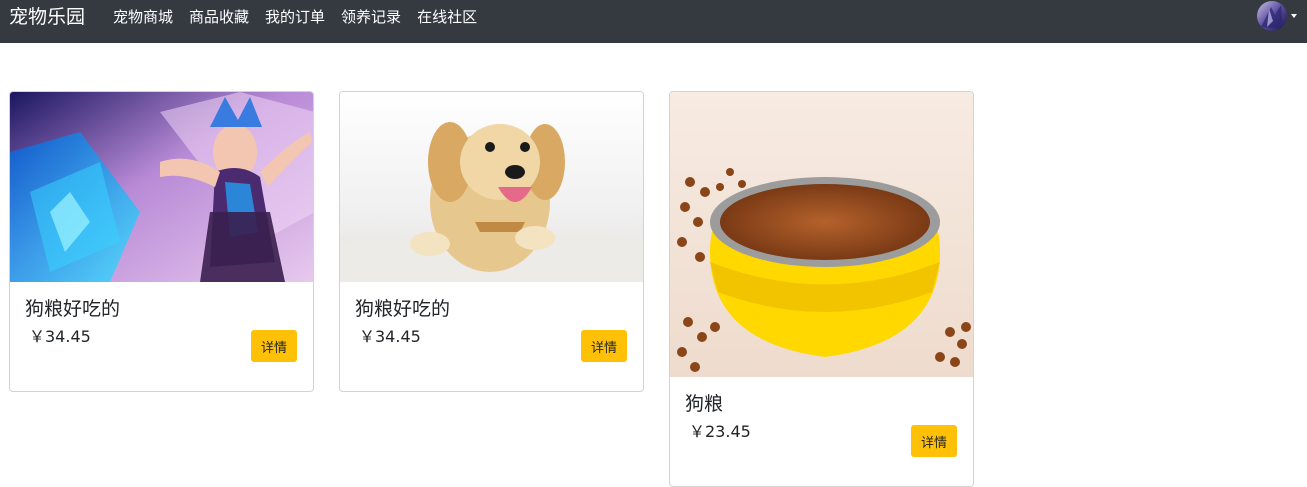 This screenshot has width=1307, height=487. What do you see at coordinates (704, 404) in the screenshot?
I see `product-title: 狗粮` at bounding box center [704, 404].